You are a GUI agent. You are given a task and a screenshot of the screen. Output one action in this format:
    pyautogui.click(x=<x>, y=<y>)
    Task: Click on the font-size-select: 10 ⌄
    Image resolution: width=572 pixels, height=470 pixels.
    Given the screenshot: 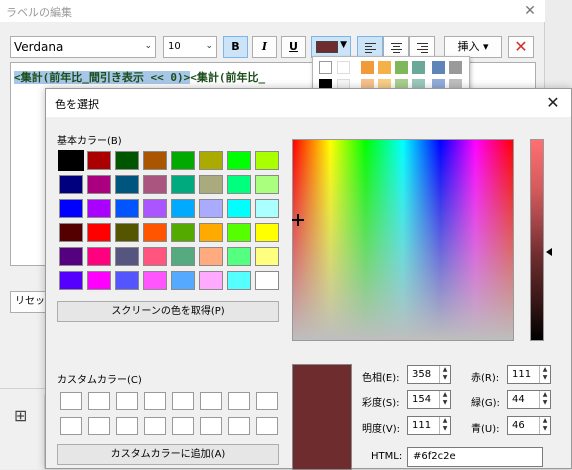 What is the action you would take?
    pyautogui.click(x=190, y=47)
    